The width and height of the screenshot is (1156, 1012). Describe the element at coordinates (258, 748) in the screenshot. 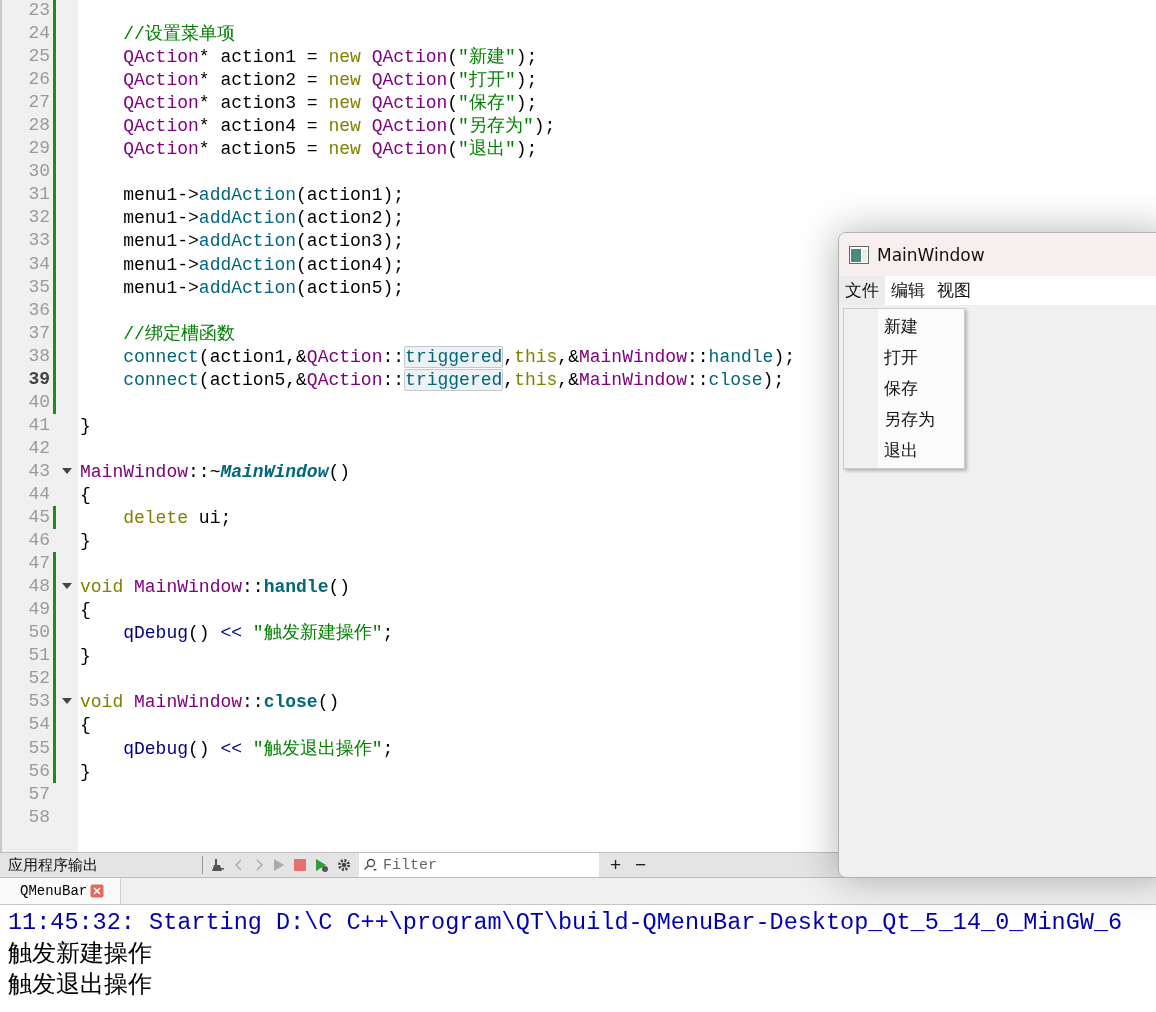

I see `code-line: qDebug() << "触发退出操作";` at that location.